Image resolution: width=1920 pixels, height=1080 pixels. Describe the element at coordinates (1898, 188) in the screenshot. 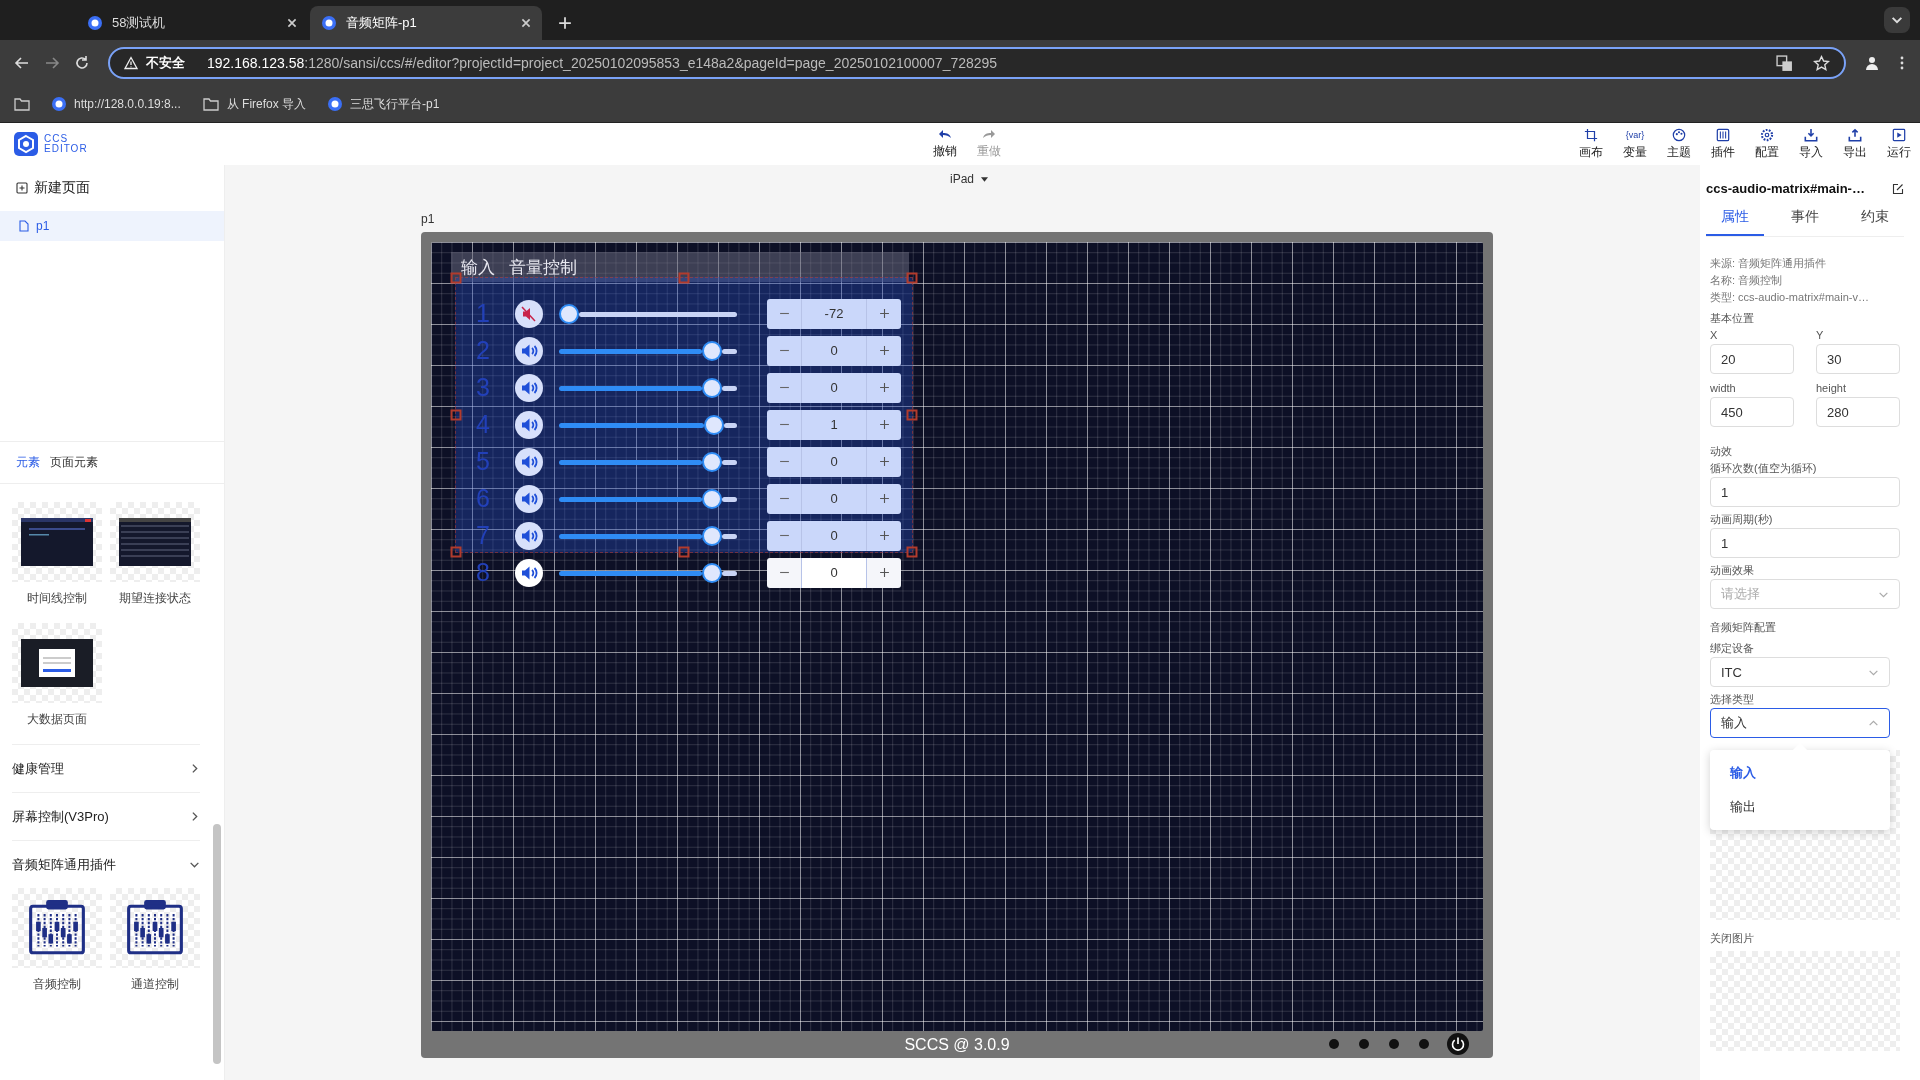

I see `edit-icon` at that location.